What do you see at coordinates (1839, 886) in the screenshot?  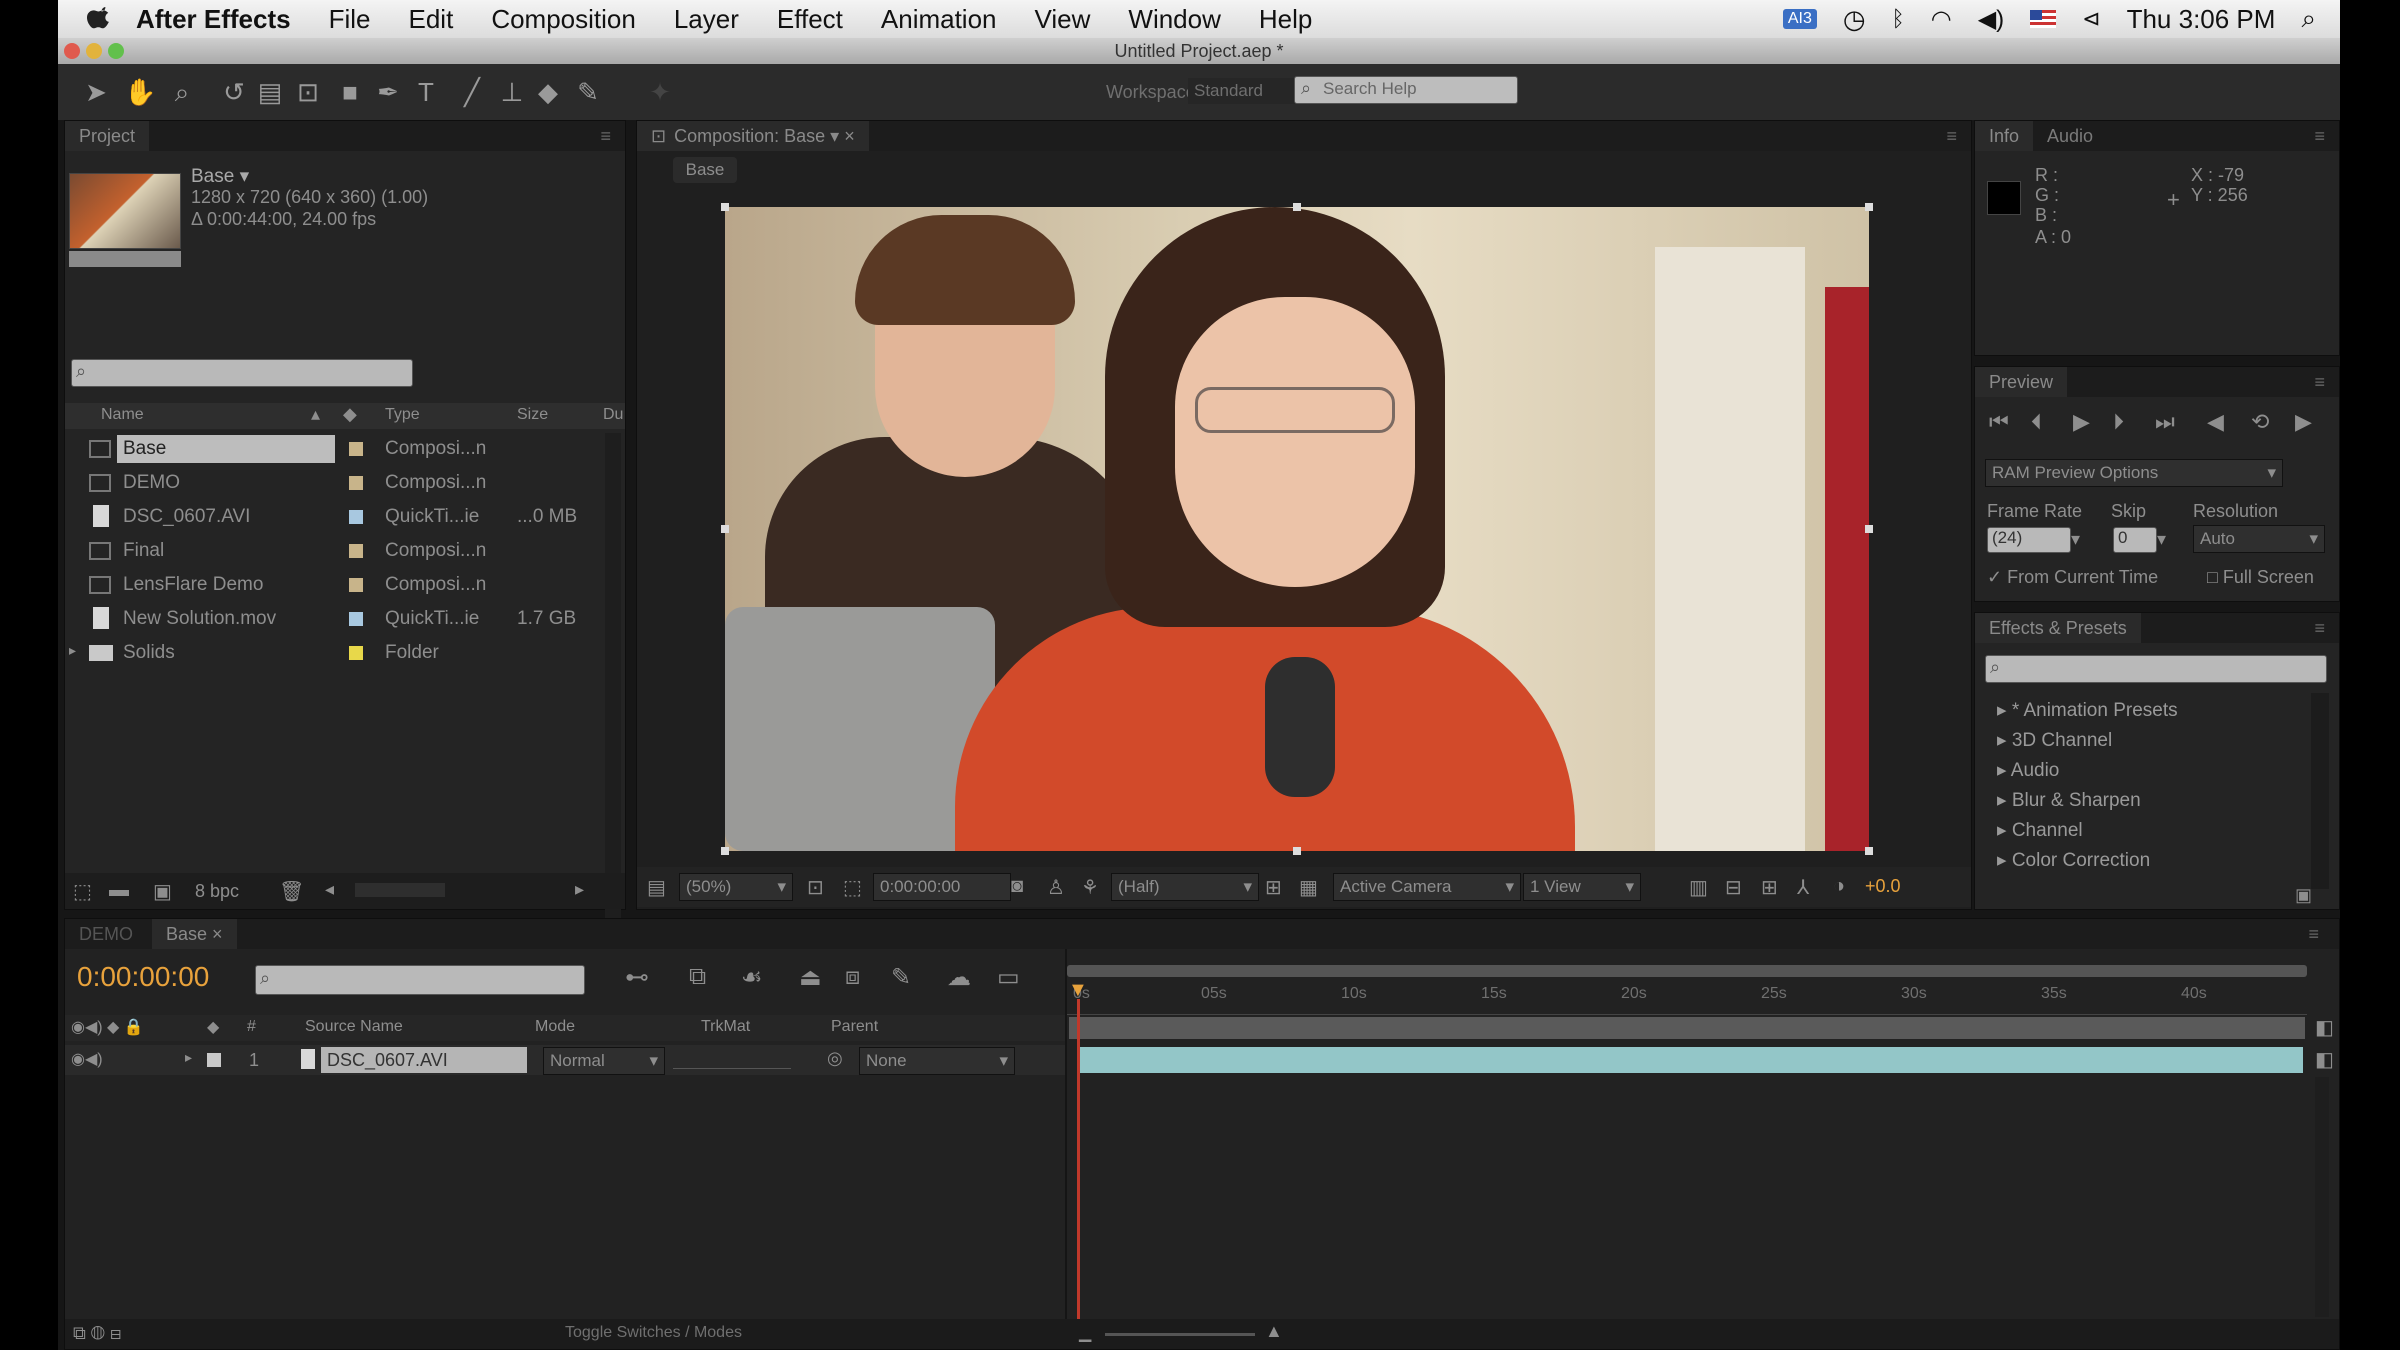 I see `reset-exposure-icon: ◑` at bounding box center [1839, 886].